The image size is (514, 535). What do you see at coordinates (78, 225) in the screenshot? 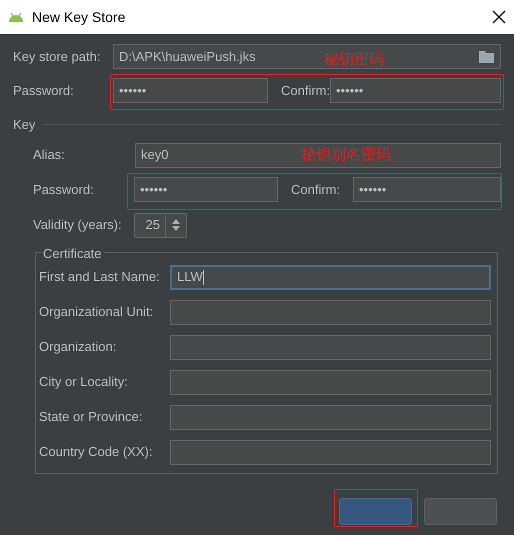
I see `field-label: Validity (years):` at bounding box center [78, 225].